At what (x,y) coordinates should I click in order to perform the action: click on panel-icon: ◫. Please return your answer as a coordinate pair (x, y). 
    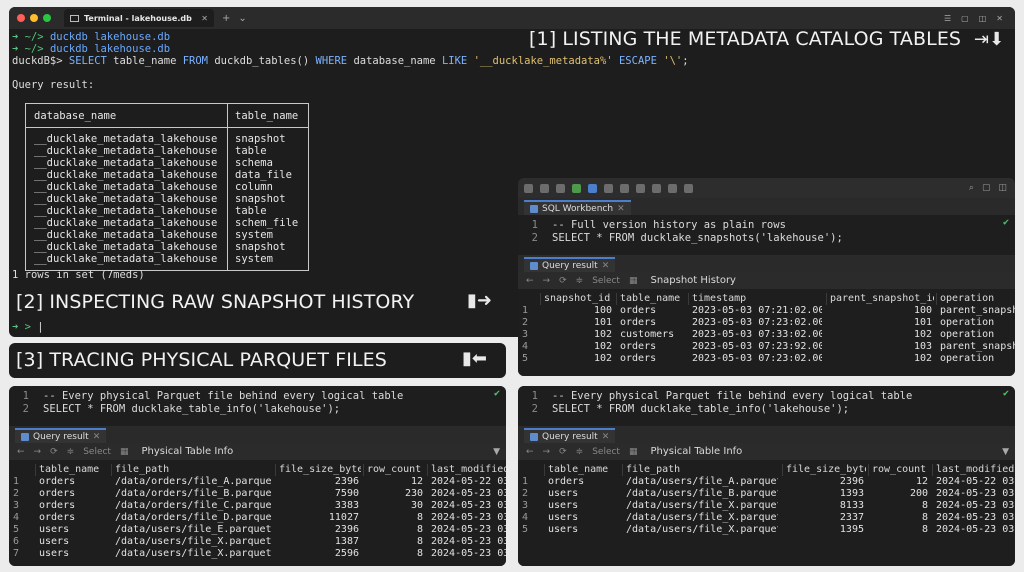
    Looking at the image, I should click on (1002, 188).